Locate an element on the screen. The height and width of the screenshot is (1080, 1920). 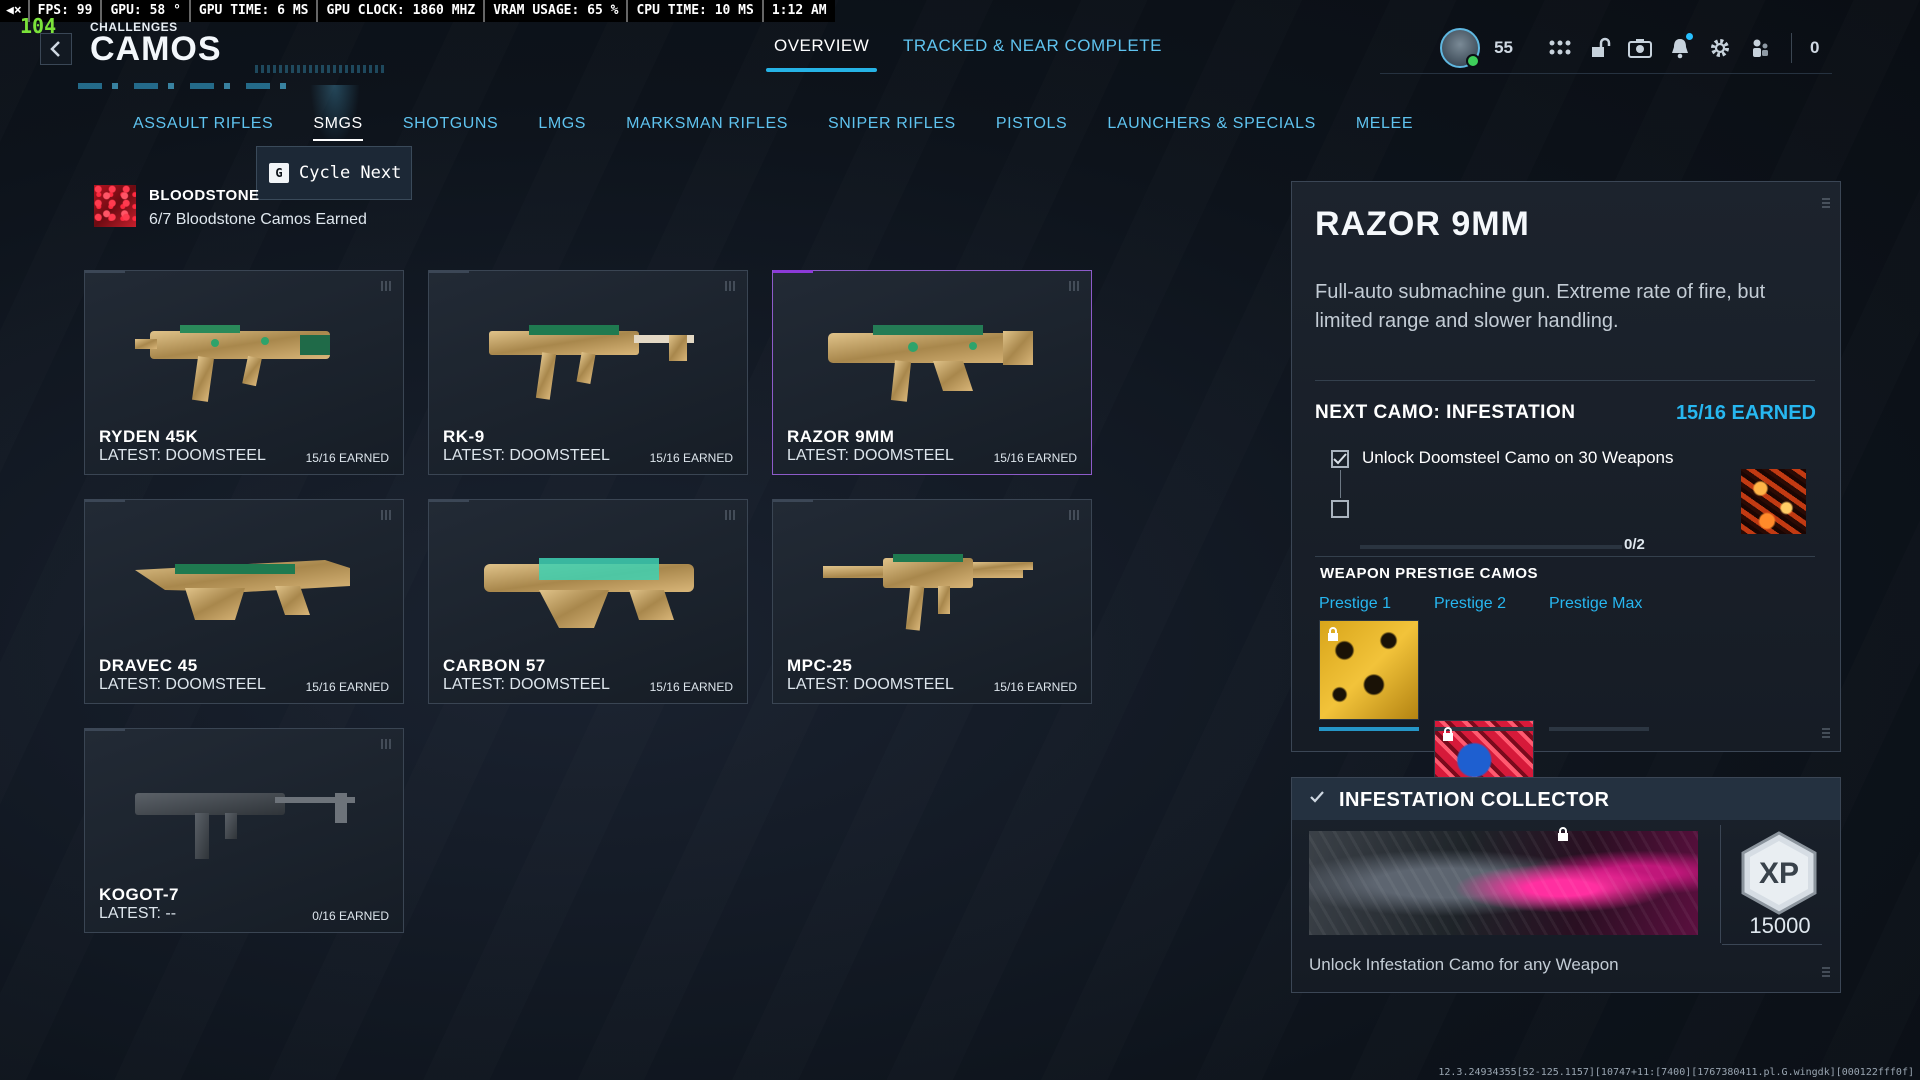
detail-weapon-name: RAZOR 9MM is located at coordinates (1422, 224).